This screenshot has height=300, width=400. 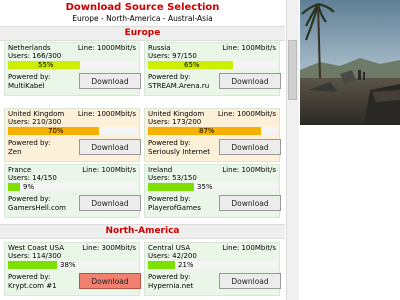 I want to click on region-header-europe: Europe, so click(x=142, y=33).